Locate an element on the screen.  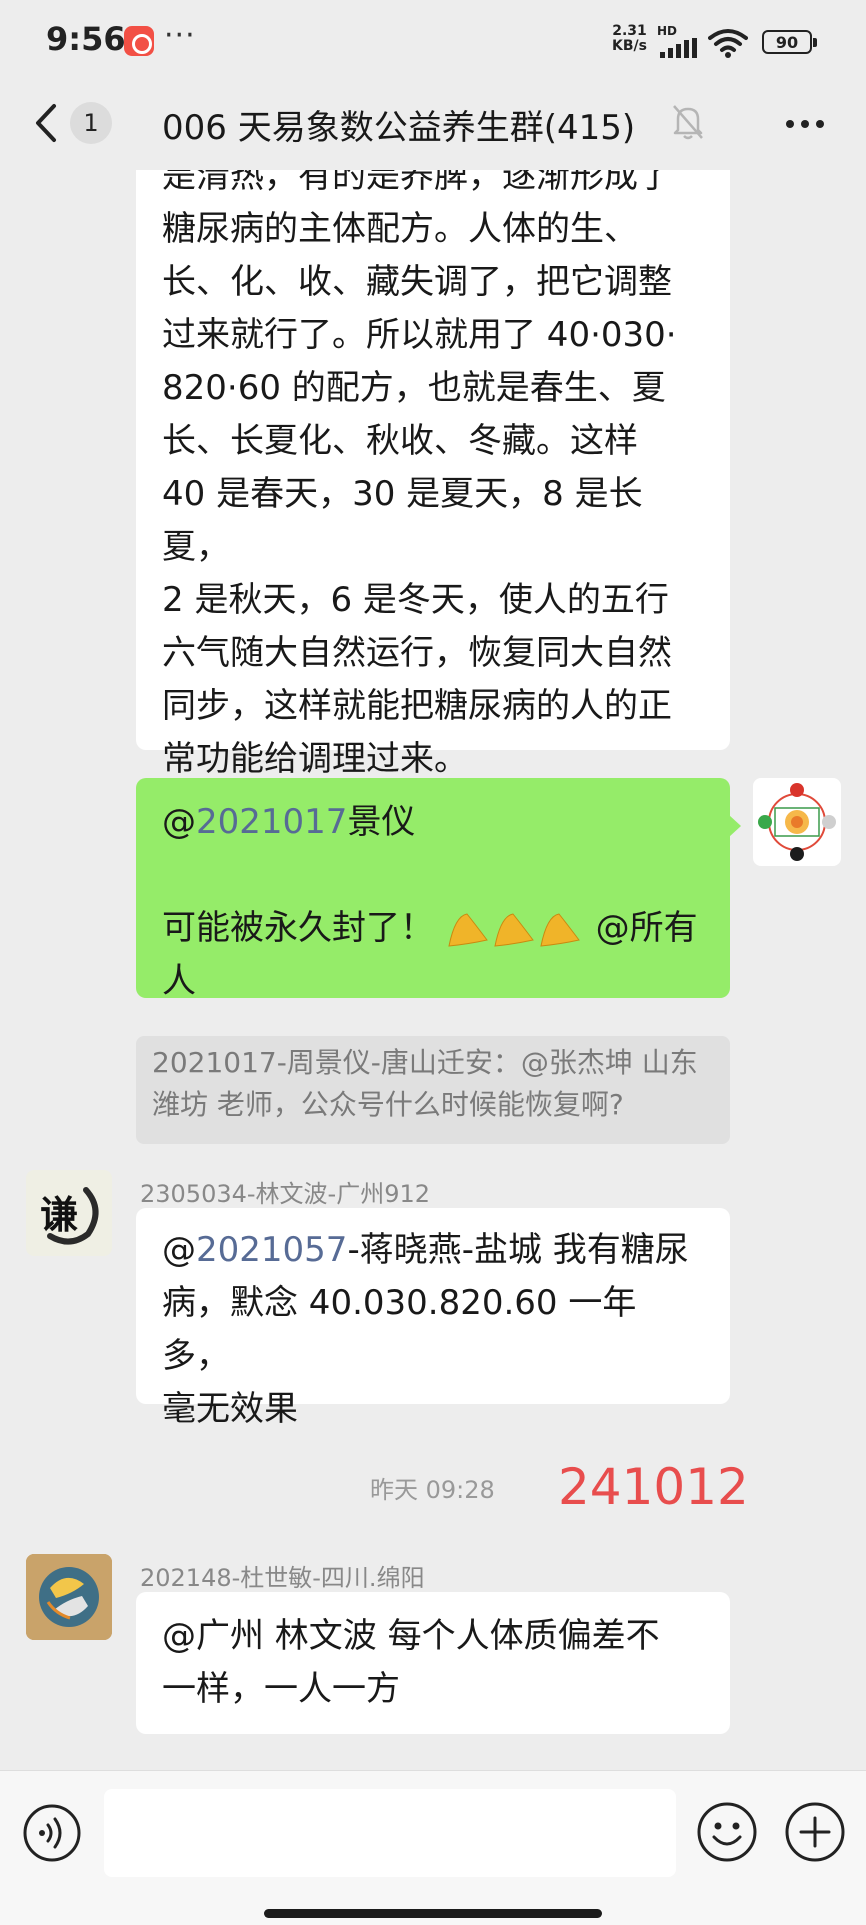
wifi-icon is located at coordinates (728, 43).